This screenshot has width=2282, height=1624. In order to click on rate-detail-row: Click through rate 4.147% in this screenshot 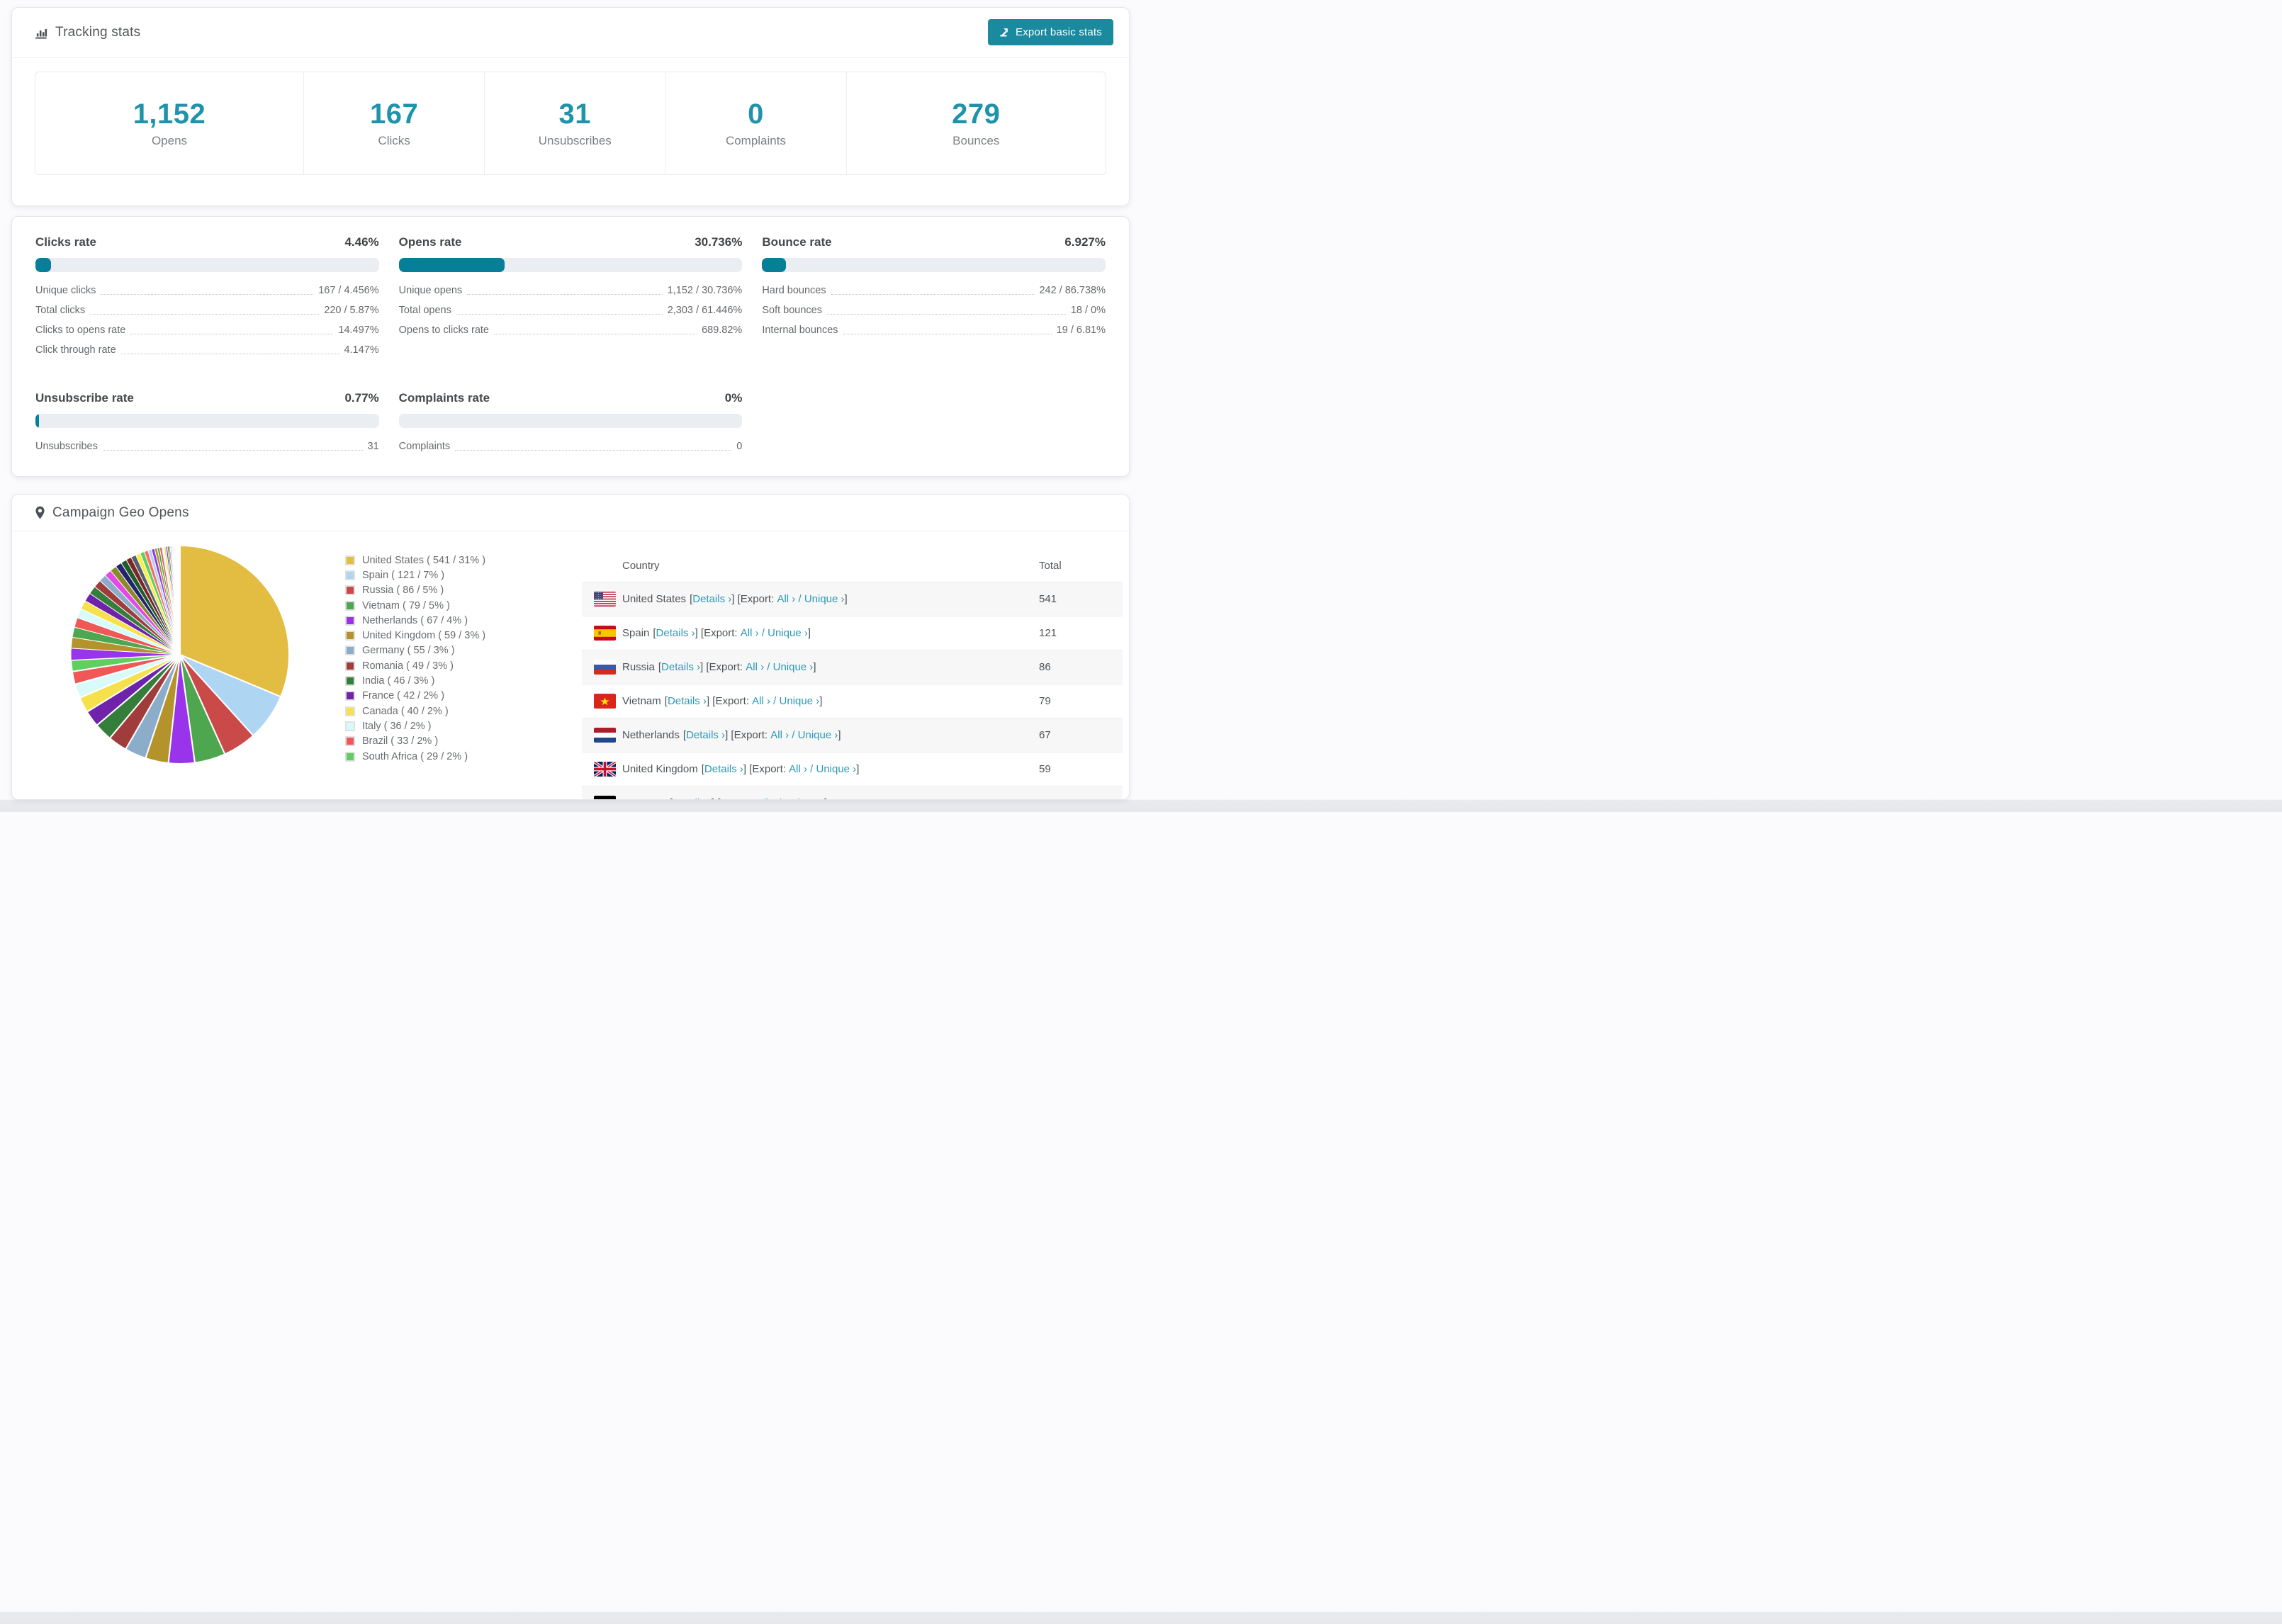, I will do `click(207, 350)`.